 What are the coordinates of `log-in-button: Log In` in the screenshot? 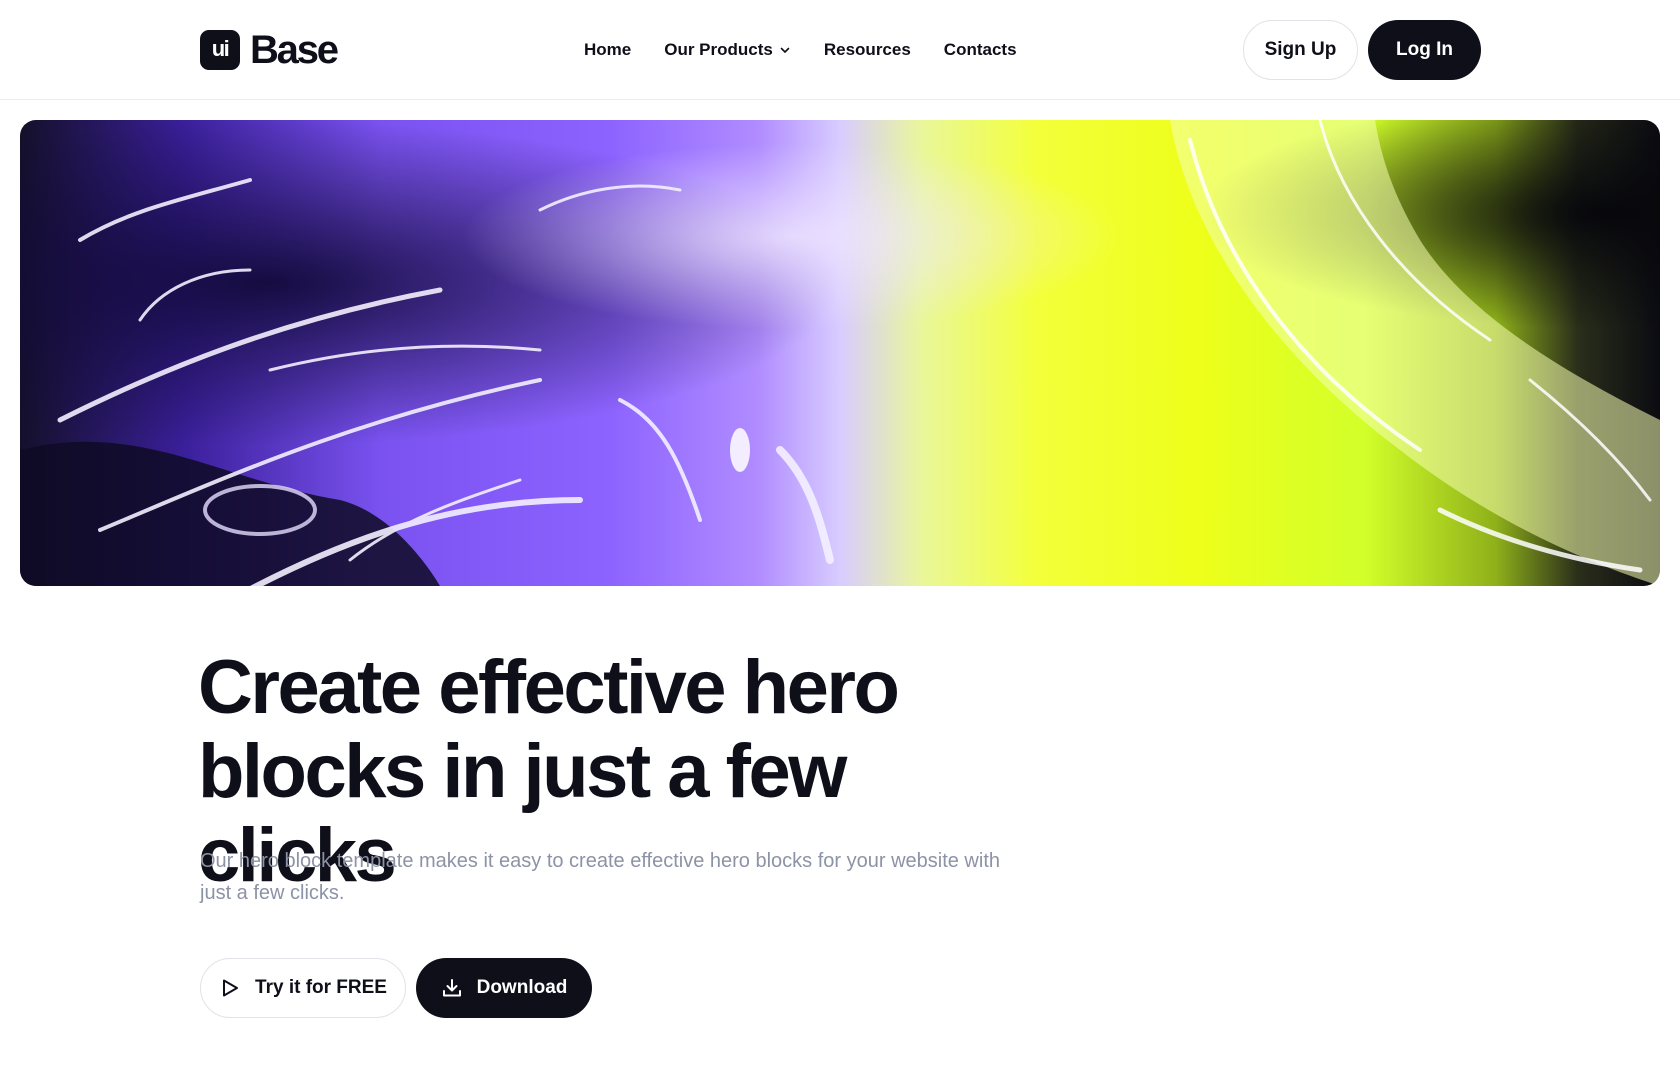 It's located at (1424, 50).